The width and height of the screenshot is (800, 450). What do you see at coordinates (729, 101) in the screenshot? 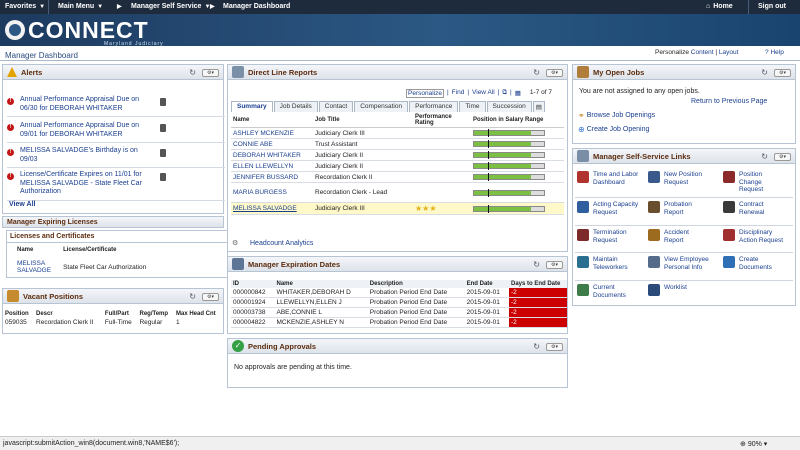
I see `return-previous-link: Return to Previous Page` at bounding box center [729, 101].